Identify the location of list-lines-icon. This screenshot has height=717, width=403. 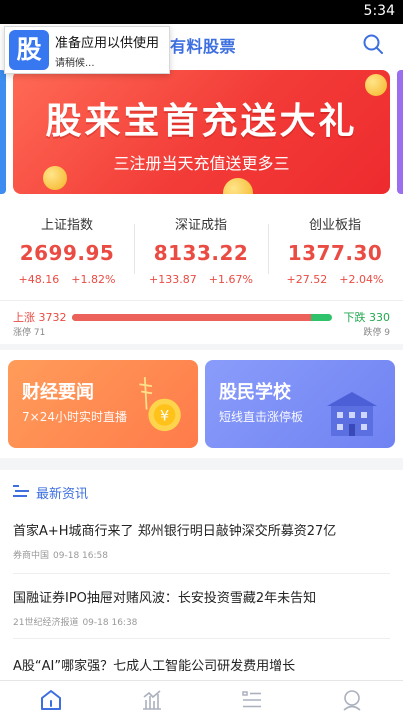
(21, 491).